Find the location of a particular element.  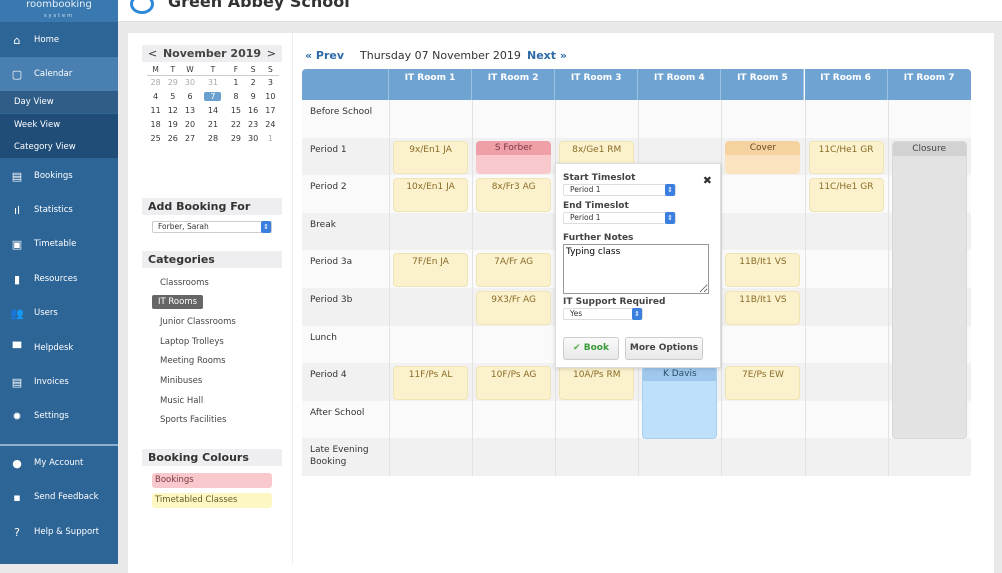

calendar-day: 11 is located at coordinates (155, 110).